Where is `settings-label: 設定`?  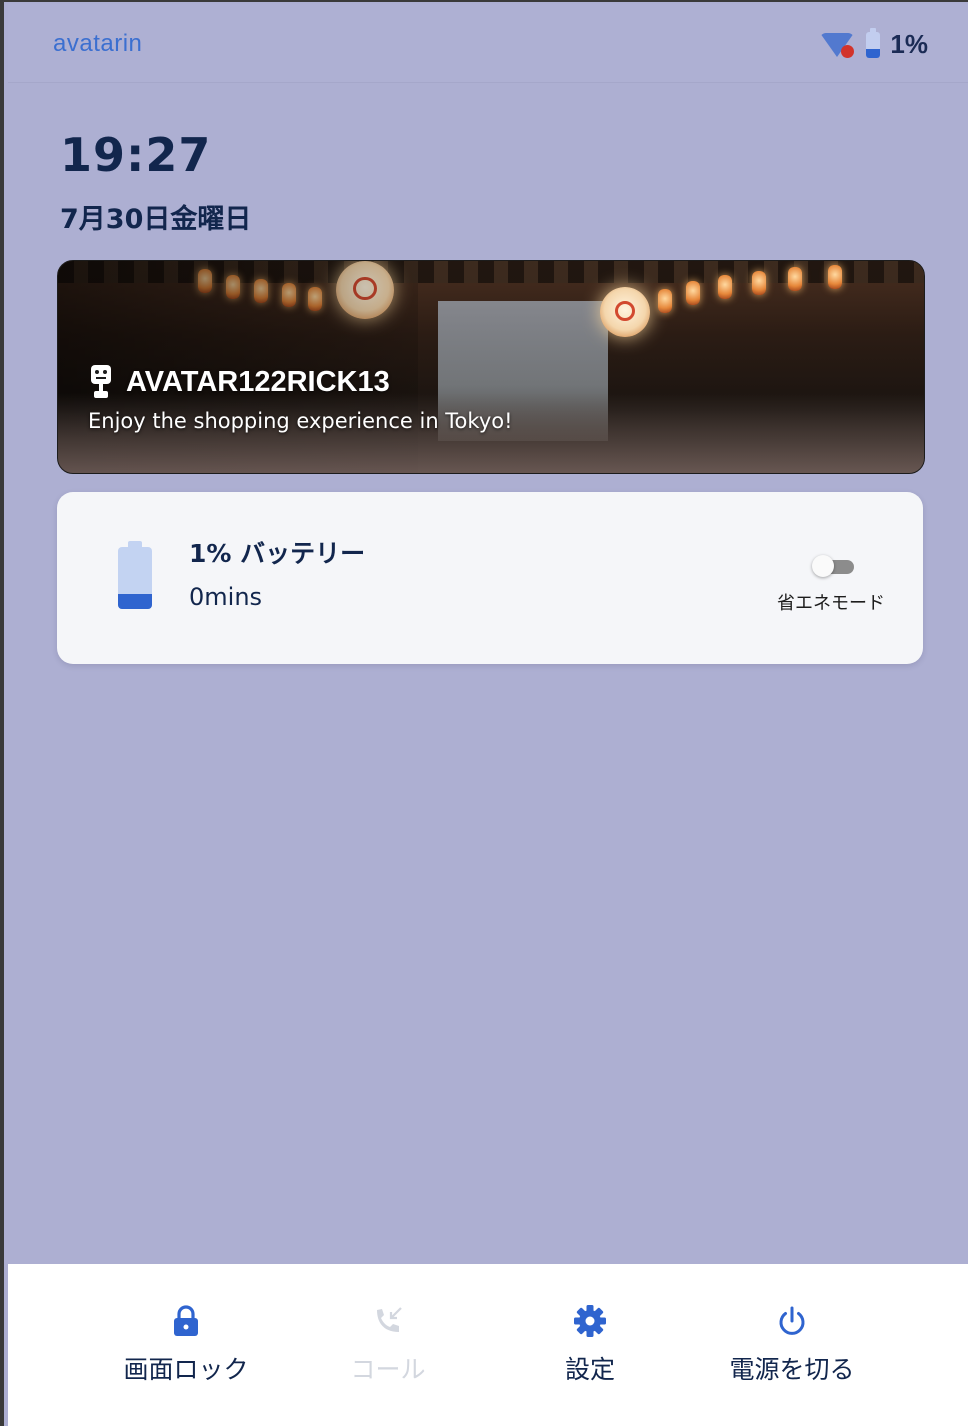
settings-label: 設定 is located at coordinates (589, 1369).